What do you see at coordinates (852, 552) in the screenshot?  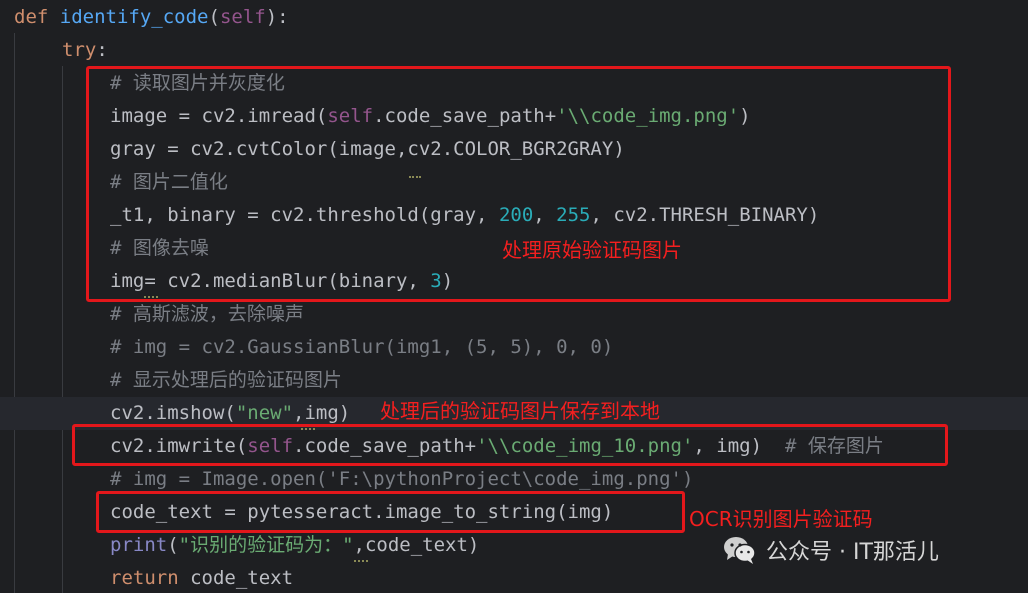 I see `watermark-text: 公众号 · IT那活儿` at bounding box center [852, 552].